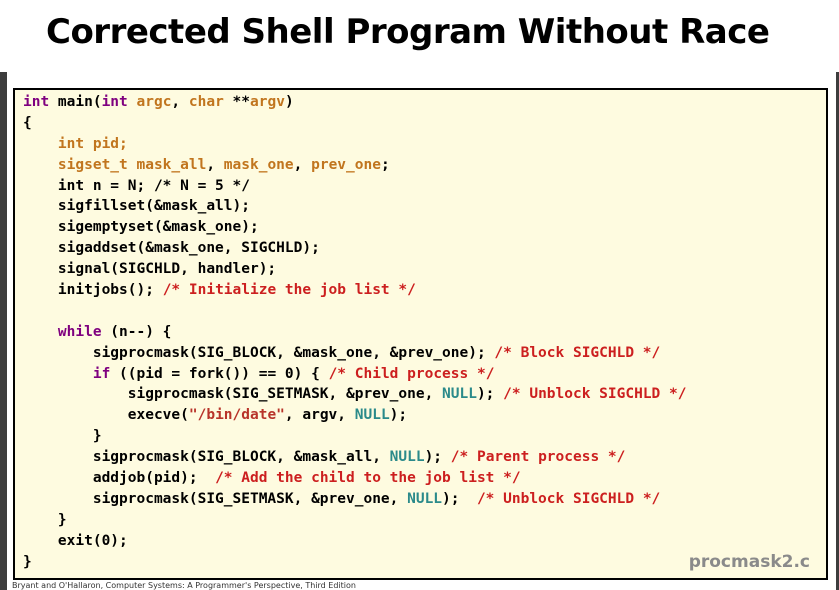 The width and height of the screenshot is (839, 590). What do you see at coordinates (136, 331) in the screenshot?
I see `code-token: (n--) {` at bounding box center [136, 331].